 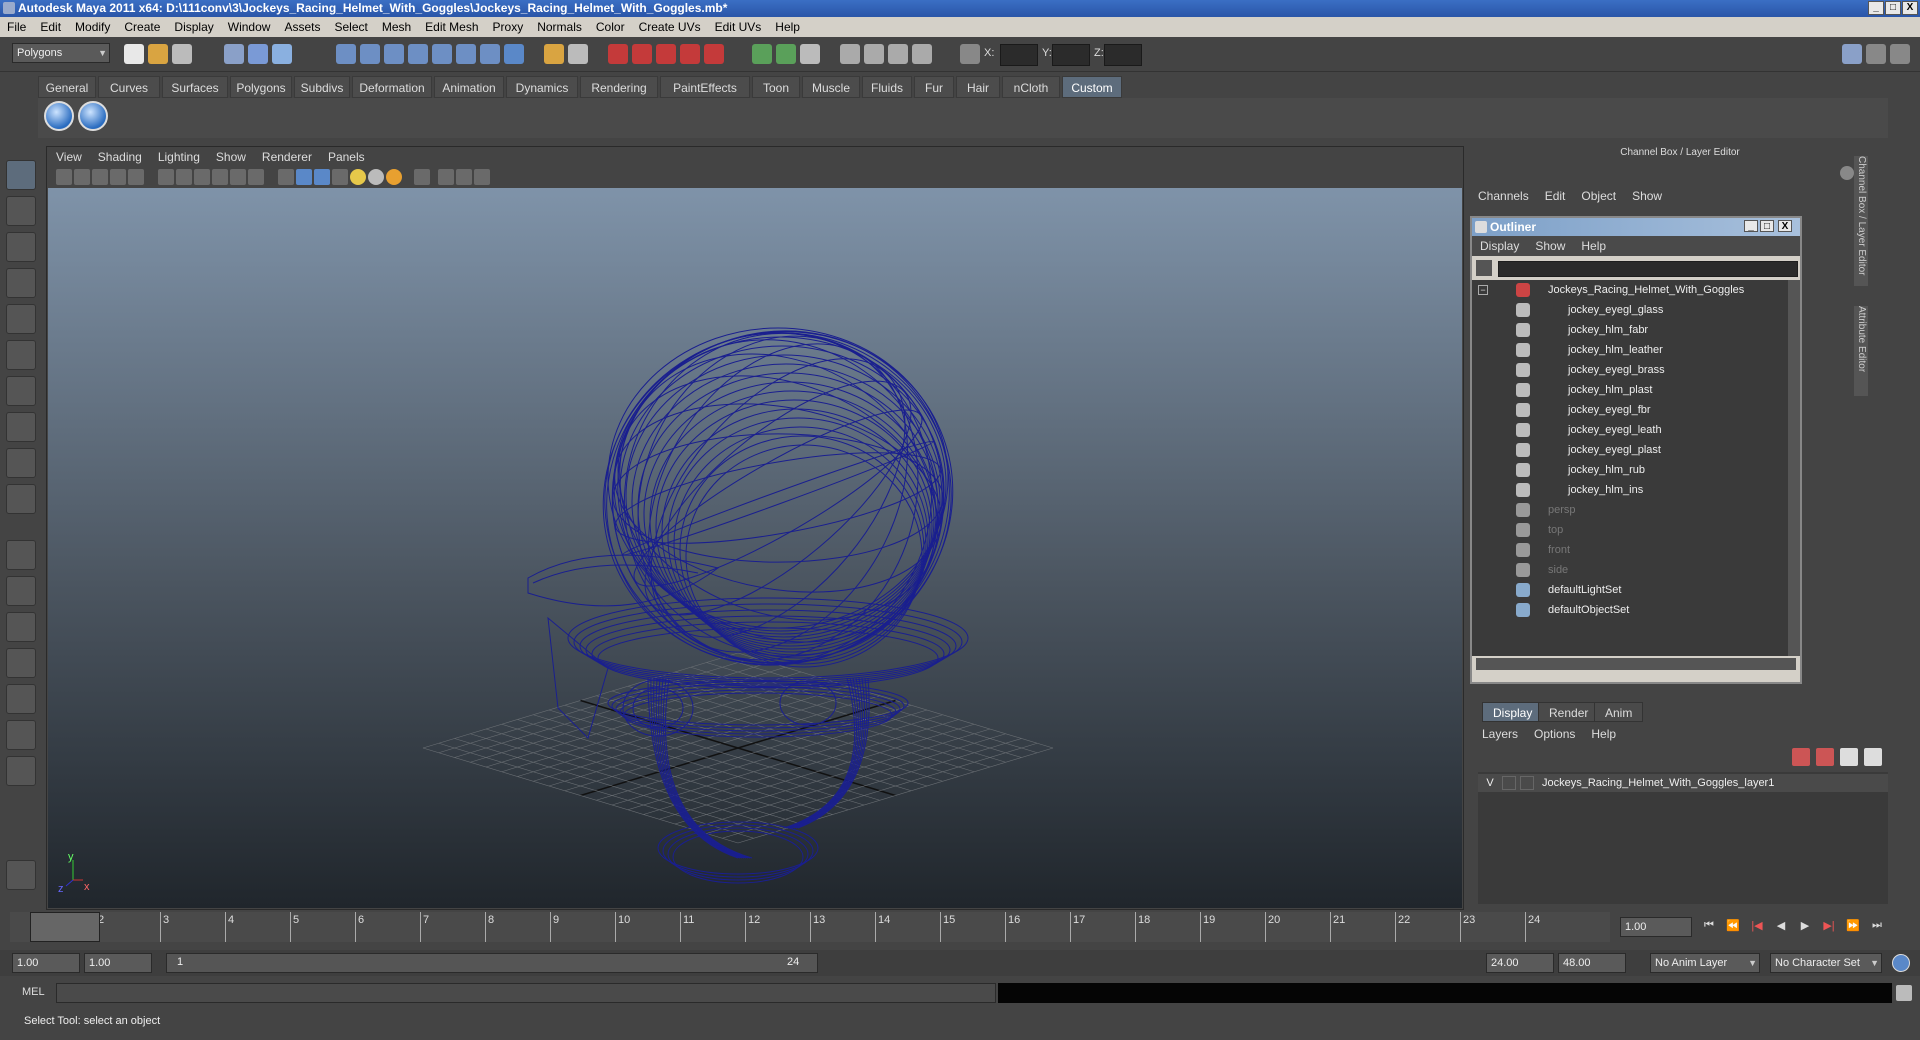 I want to click on new-layer-selected-icon, so click(x=1873, y=757).